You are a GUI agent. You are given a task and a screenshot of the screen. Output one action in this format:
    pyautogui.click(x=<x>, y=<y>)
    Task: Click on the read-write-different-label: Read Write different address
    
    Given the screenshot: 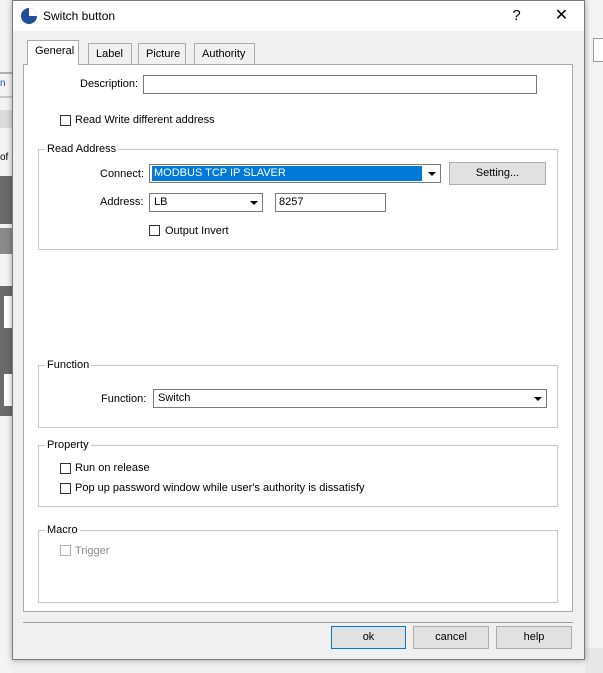 What is the action you would take?
    pyautogui.click(x=145, y=120)
    